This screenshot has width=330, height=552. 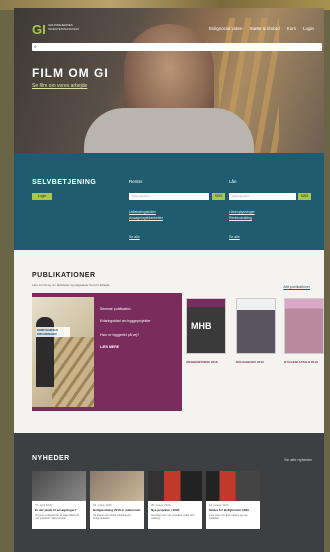 What do you see at coordinates (117, 510) in the screenshot?
I see `news-card-2-title: Boligmodning 2019 er udkommet` at bounding box center [117, 510].